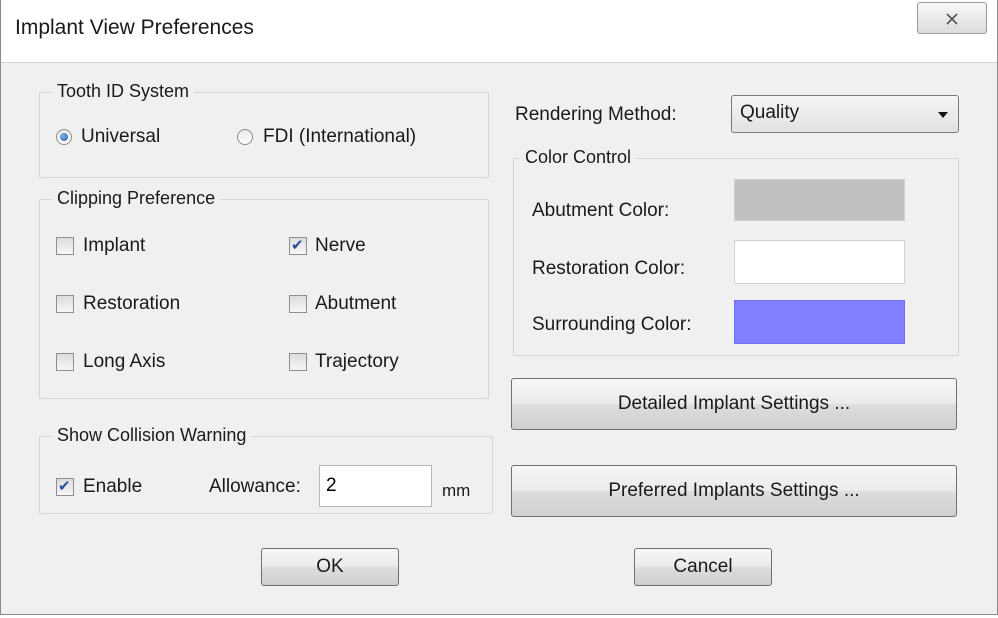  I want to click on cancel-button: Cancel, so click(703, 567).